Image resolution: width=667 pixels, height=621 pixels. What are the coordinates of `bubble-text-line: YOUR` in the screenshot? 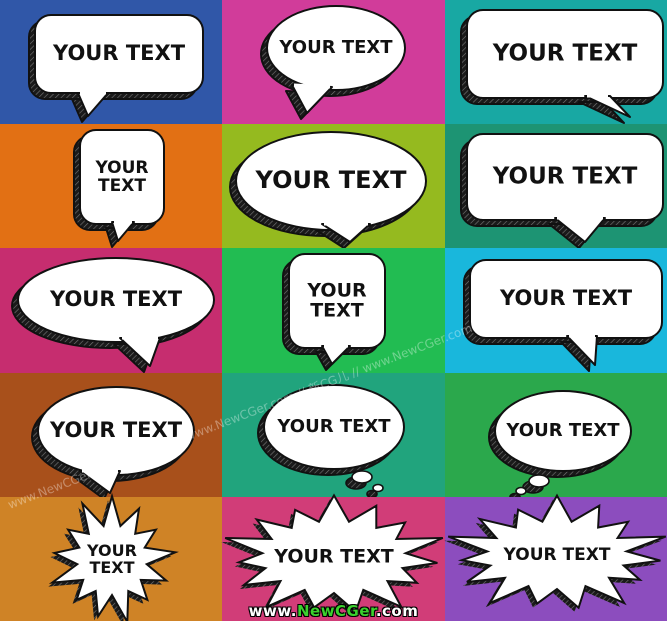 It's located at (336, 291).